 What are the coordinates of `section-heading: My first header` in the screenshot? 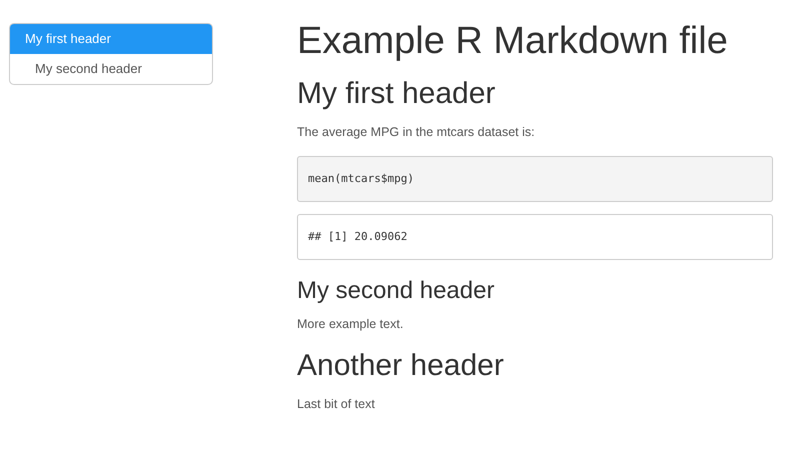 It's located at (396, 94).